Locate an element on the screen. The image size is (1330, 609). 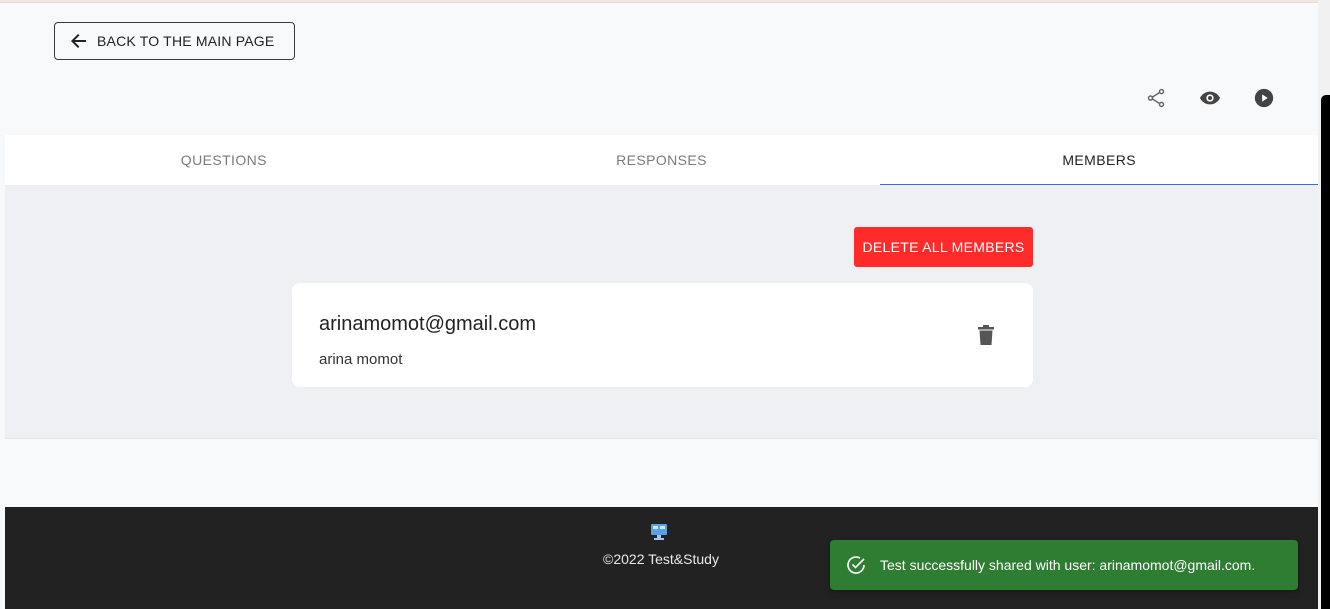
share-icon is located at coordinates (1156, 98).